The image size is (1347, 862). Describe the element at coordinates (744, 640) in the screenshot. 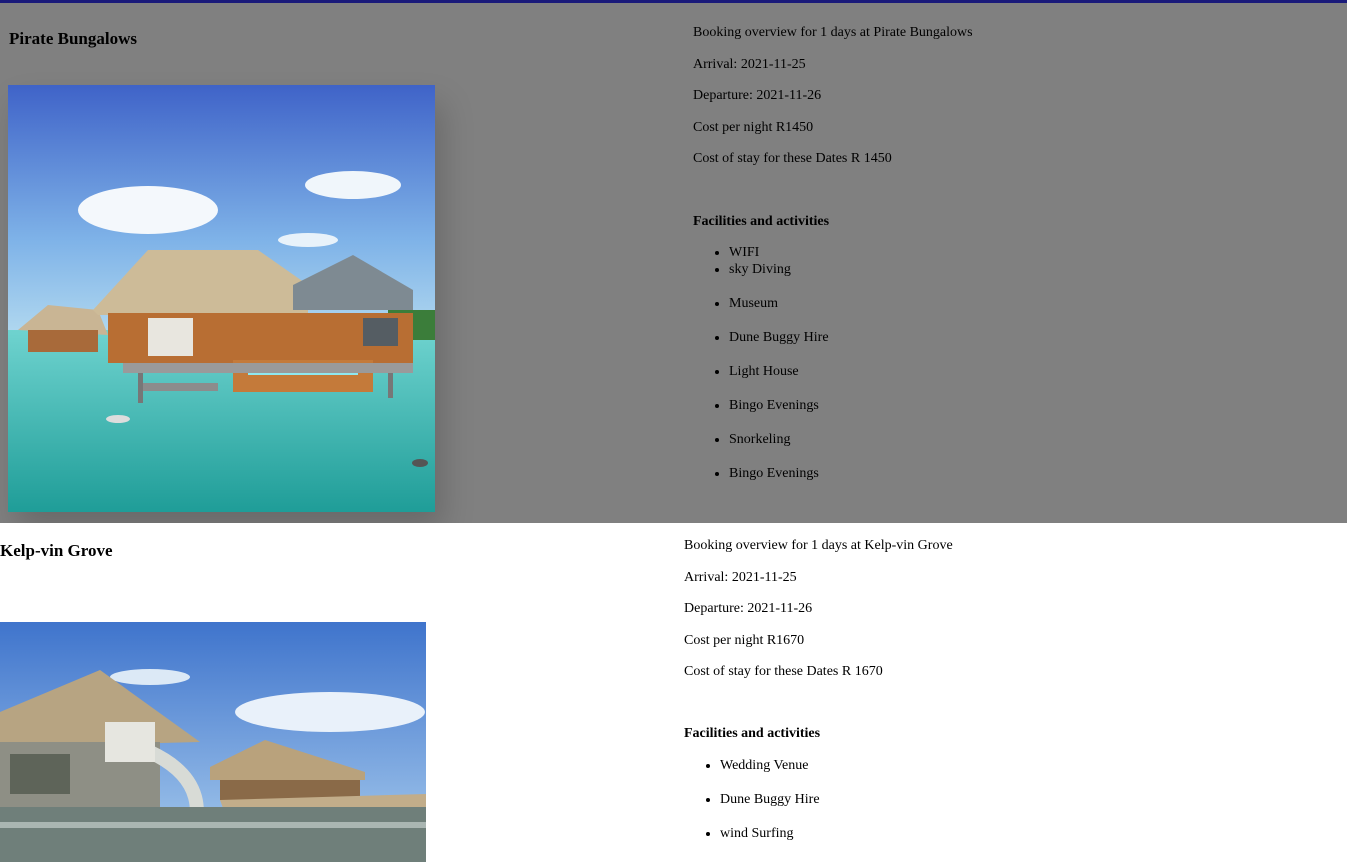

I see `cost-per-night: Cost per night R1670` at that location.